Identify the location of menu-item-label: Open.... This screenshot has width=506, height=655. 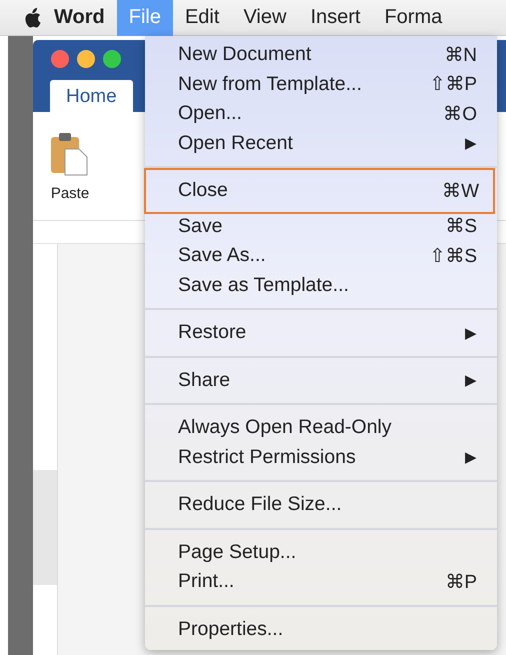
(210, 114).